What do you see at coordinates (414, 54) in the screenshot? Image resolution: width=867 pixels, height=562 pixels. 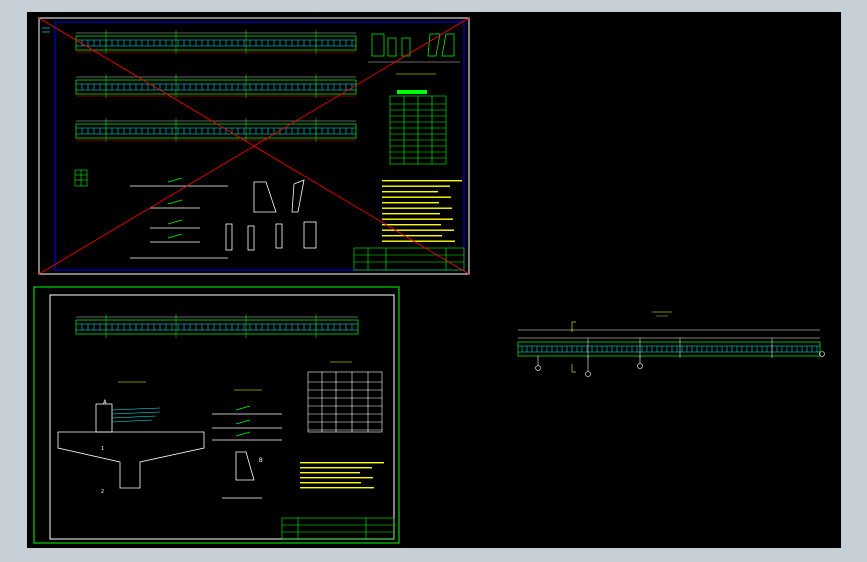 I see `cross-section-details` at bounding box center [414, 54].